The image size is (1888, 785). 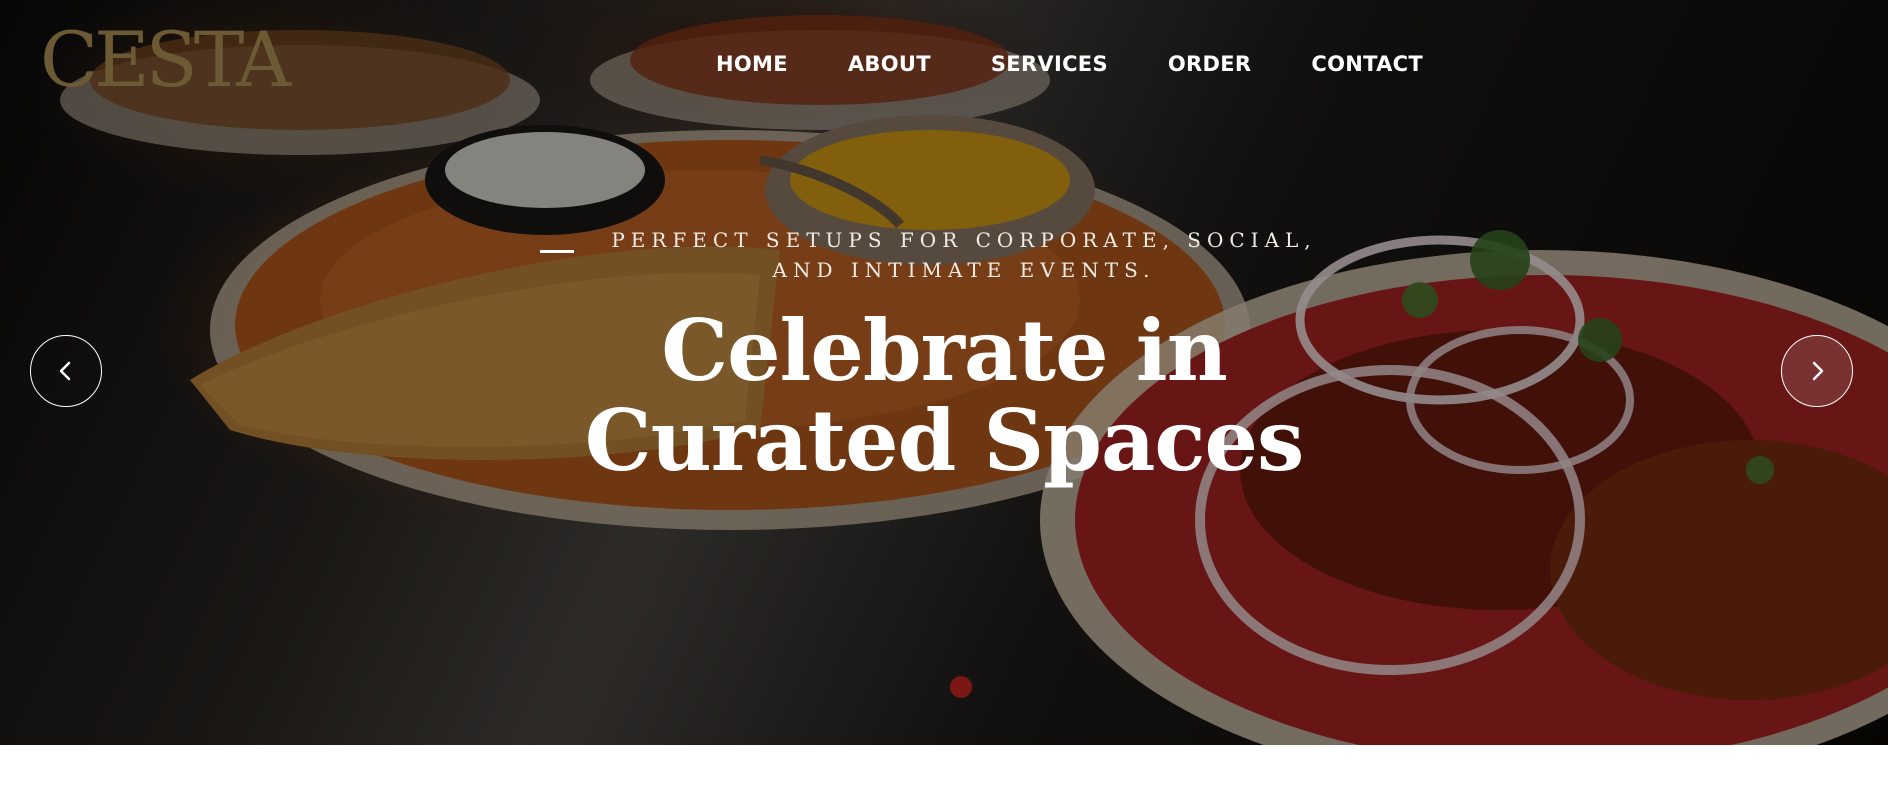 What do you see at coordinates (1209, 64) in the screenshot?
I see `nav-item-order: ORDER` at bounding box center [1209, 64].